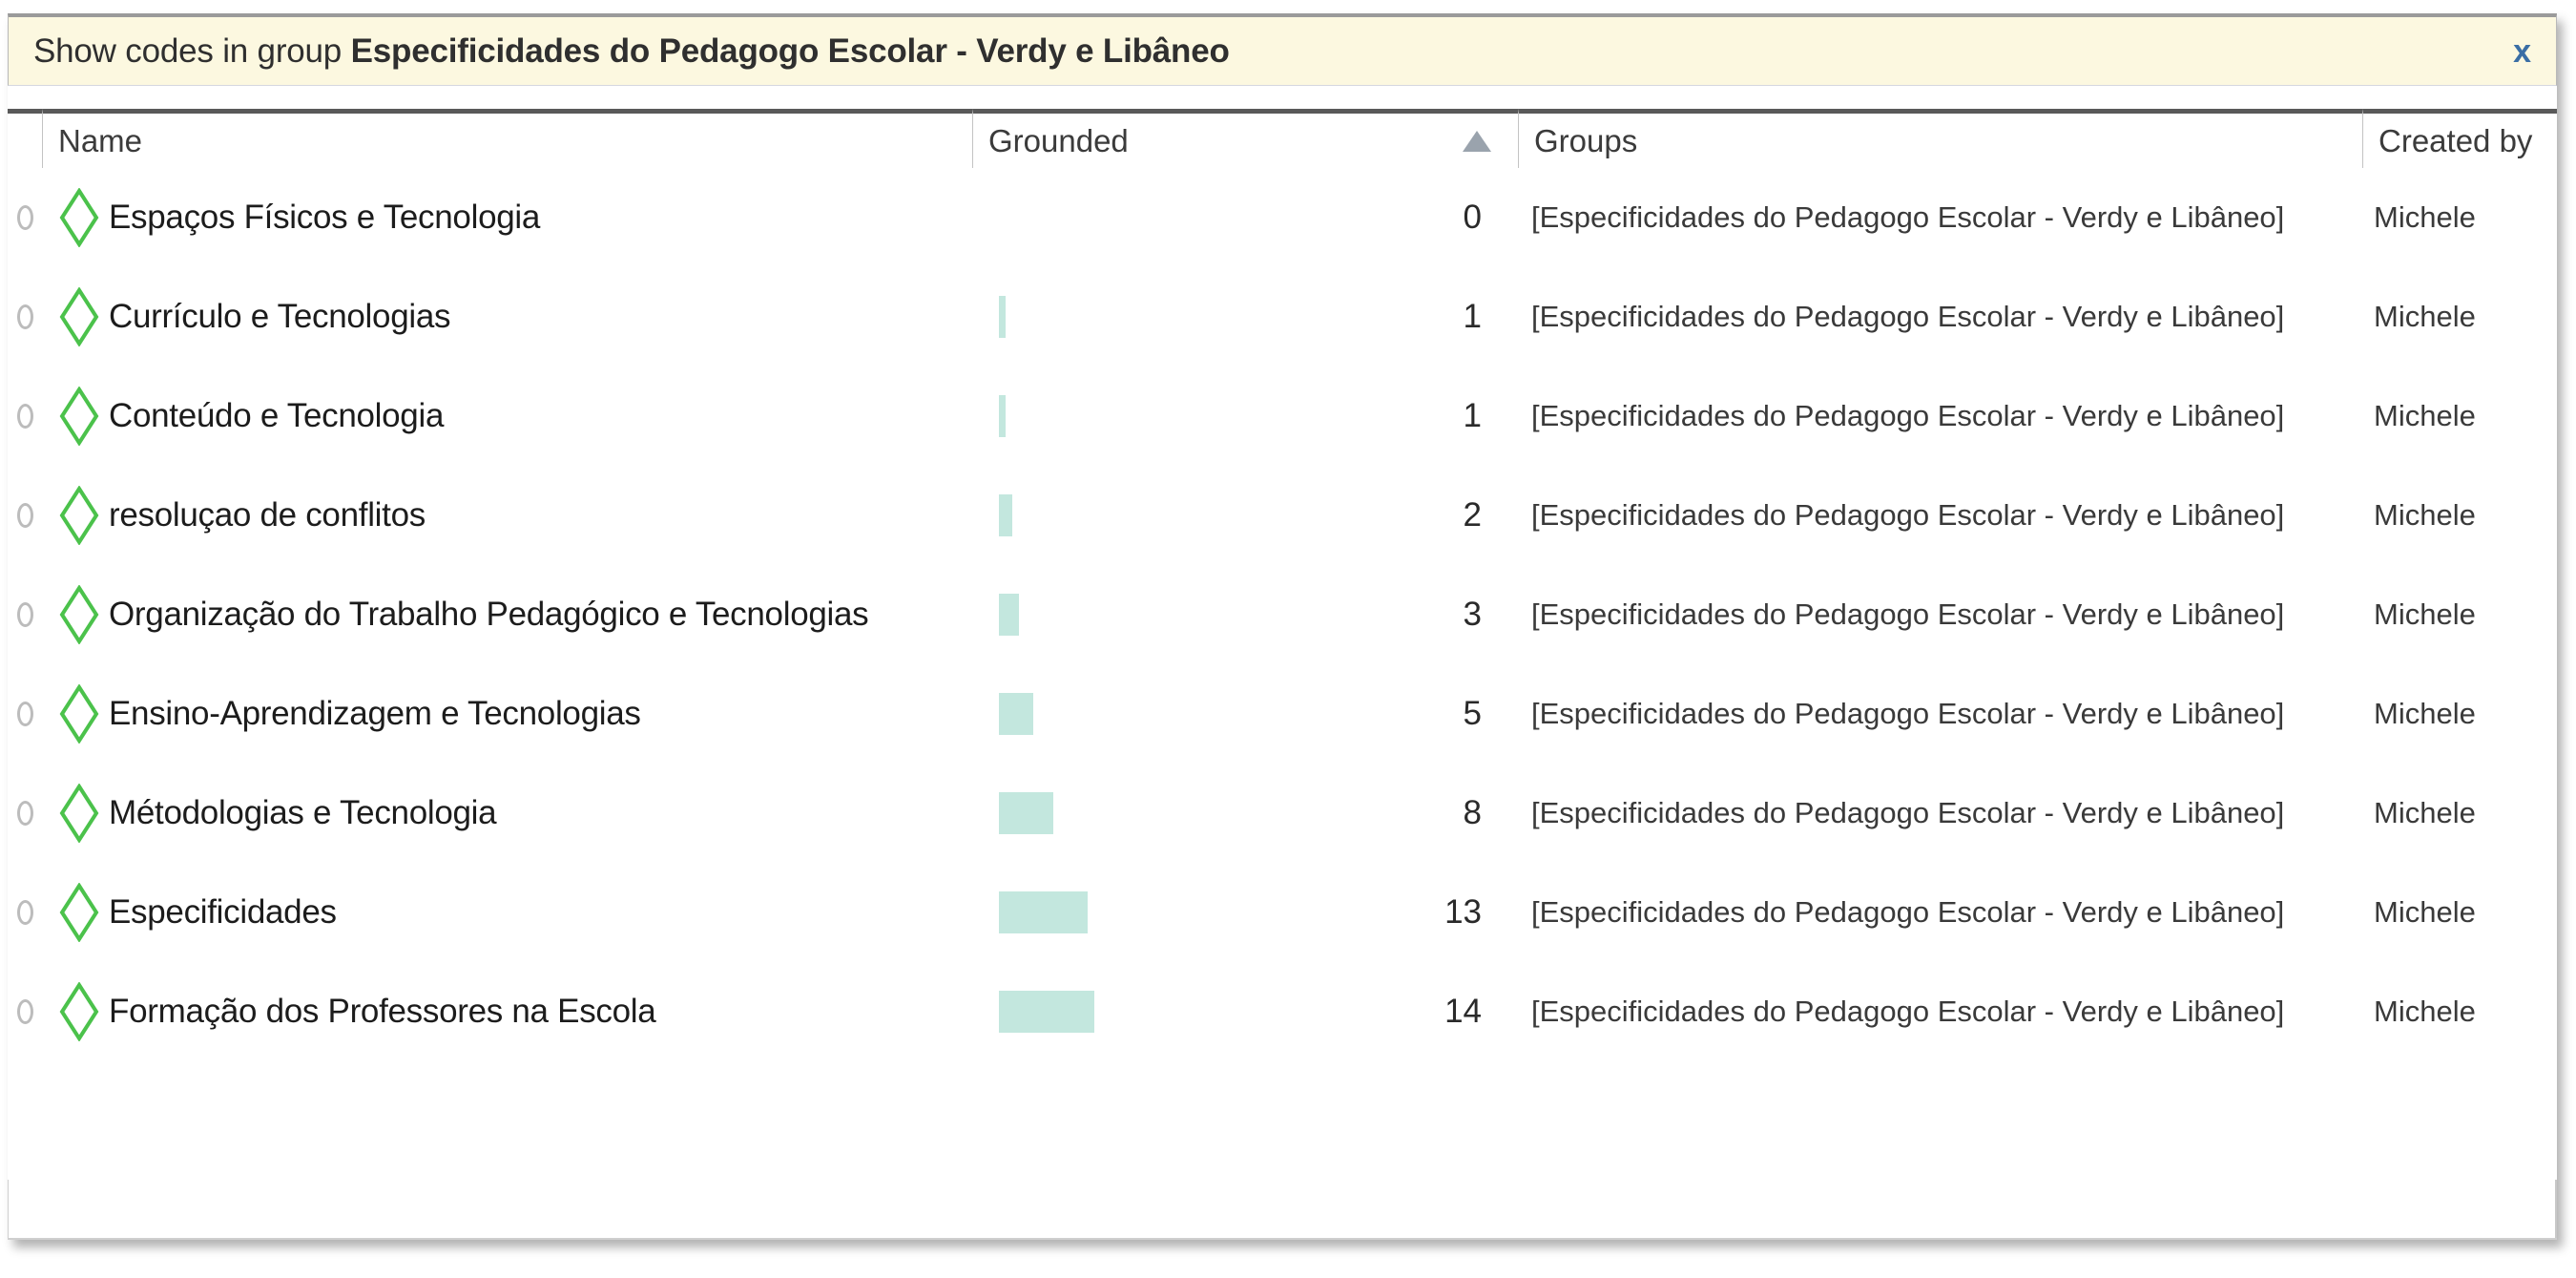 The width and height of the screenshot is (2576, 1278). I want to click on cell-grounded: 14, so click(1245, 1011).